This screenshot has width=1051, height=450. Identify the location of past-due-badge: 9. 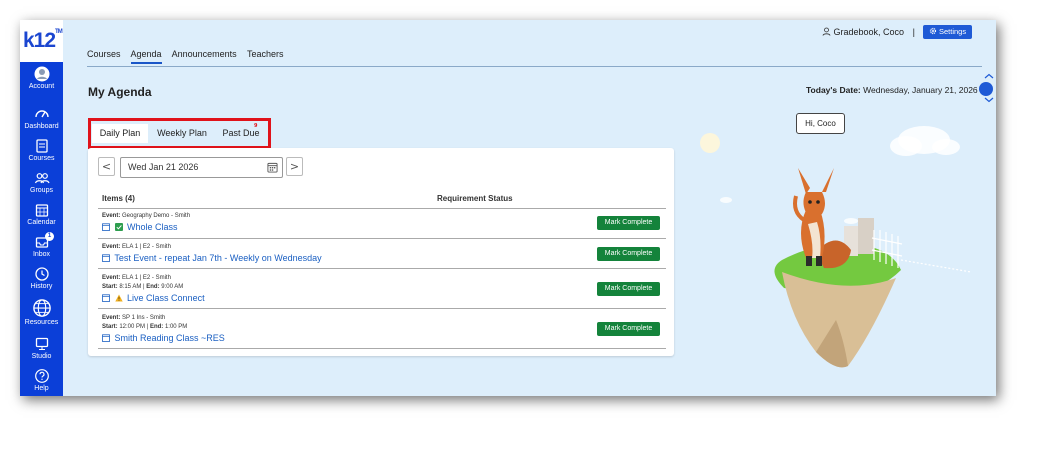
(256, 126).